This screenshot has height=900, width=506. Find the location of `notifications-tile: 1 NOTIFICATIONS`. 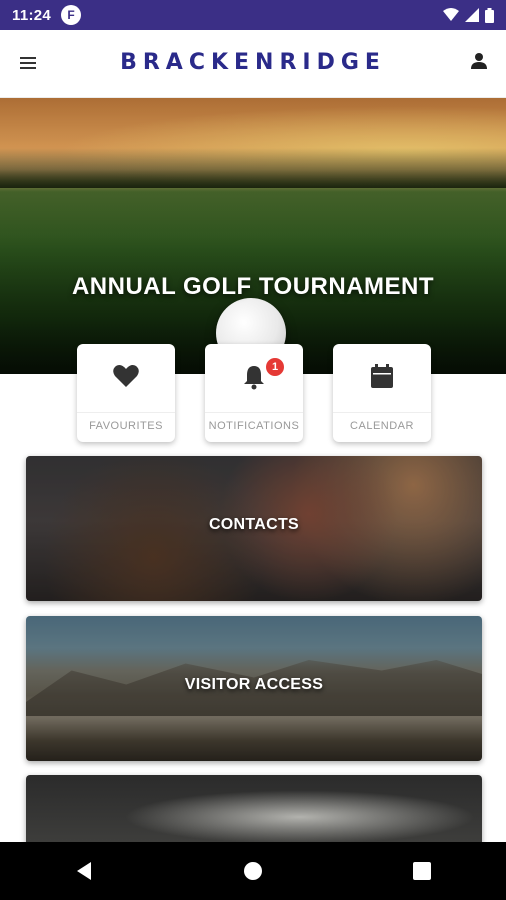

notifications-tile: 1 NOTIFICATIONS is located at coordinates (254, 393).